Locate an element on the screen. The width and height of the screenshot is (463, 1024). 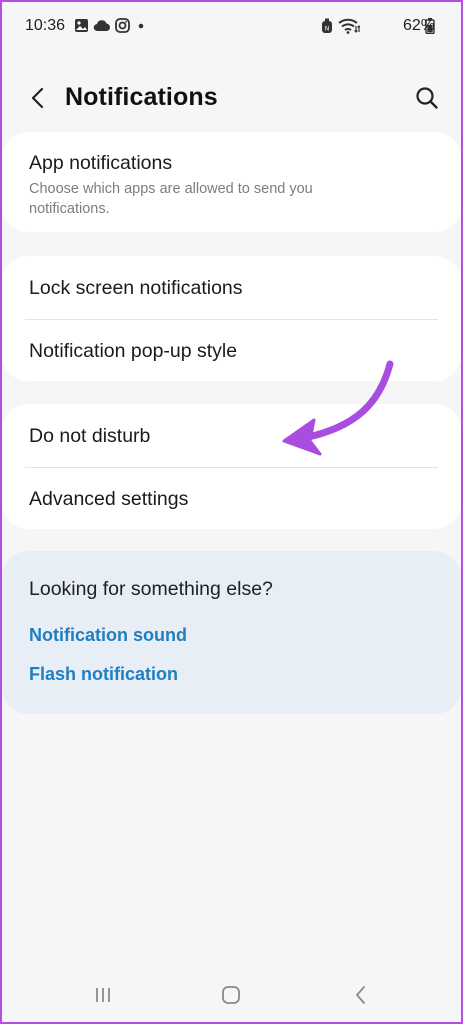
home-button is located at coordinates (231, 995).